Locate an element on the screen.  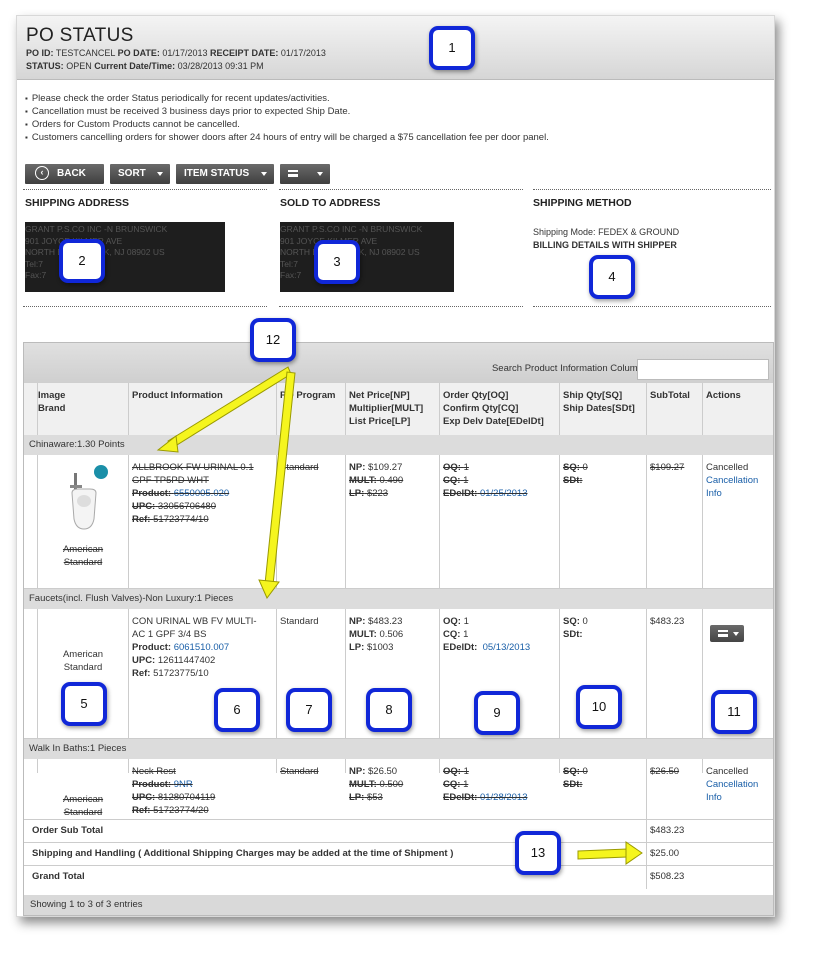
callout-5: 5 is located at coordinates (84, 704).